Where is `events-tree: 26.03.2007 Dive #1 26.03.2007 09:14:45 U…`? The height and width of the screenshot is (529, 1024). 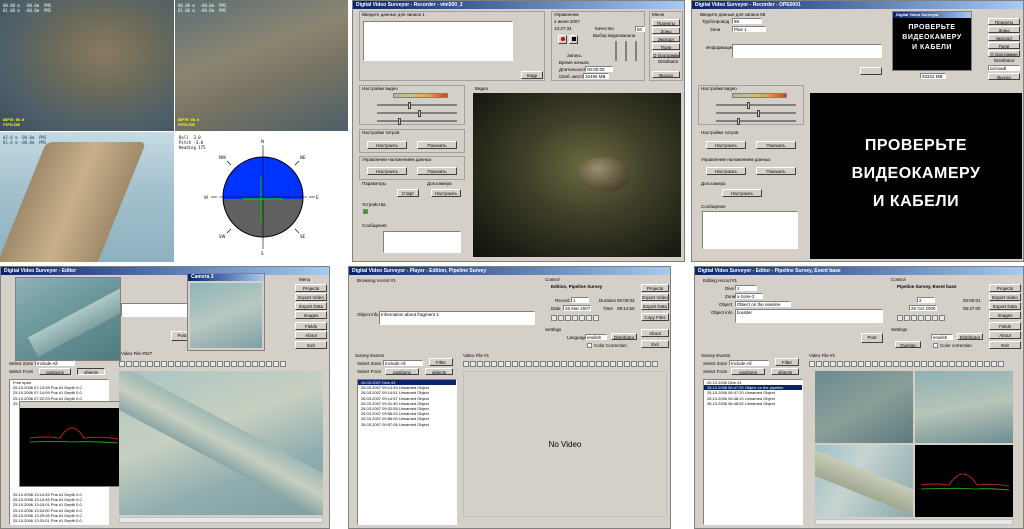 events-tree: 26.03.2007 Dive #1 26.03.2007 09:14:45 U… is located at coordinates (407, 452).